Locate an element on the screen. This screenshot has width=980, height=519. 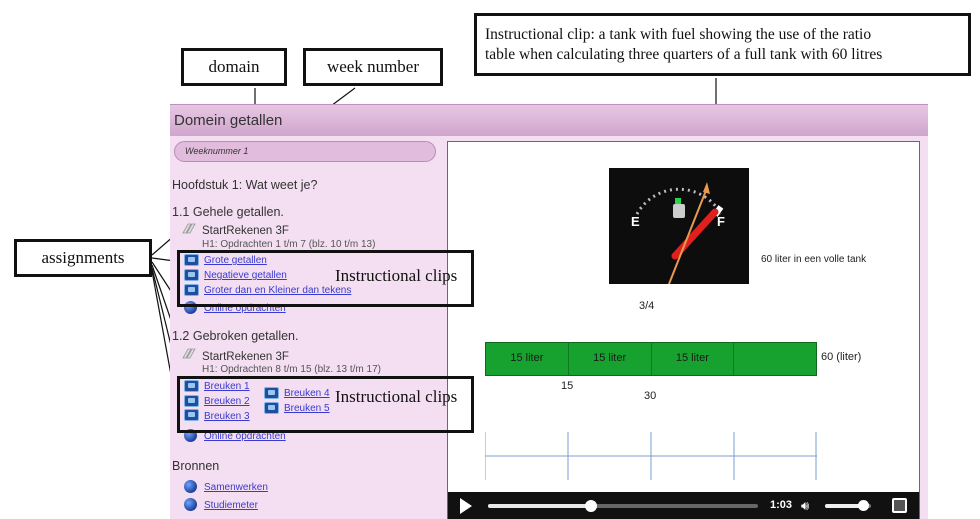
instructional-clips-label-2: Instructional clips is located at coordinates (396, 396).